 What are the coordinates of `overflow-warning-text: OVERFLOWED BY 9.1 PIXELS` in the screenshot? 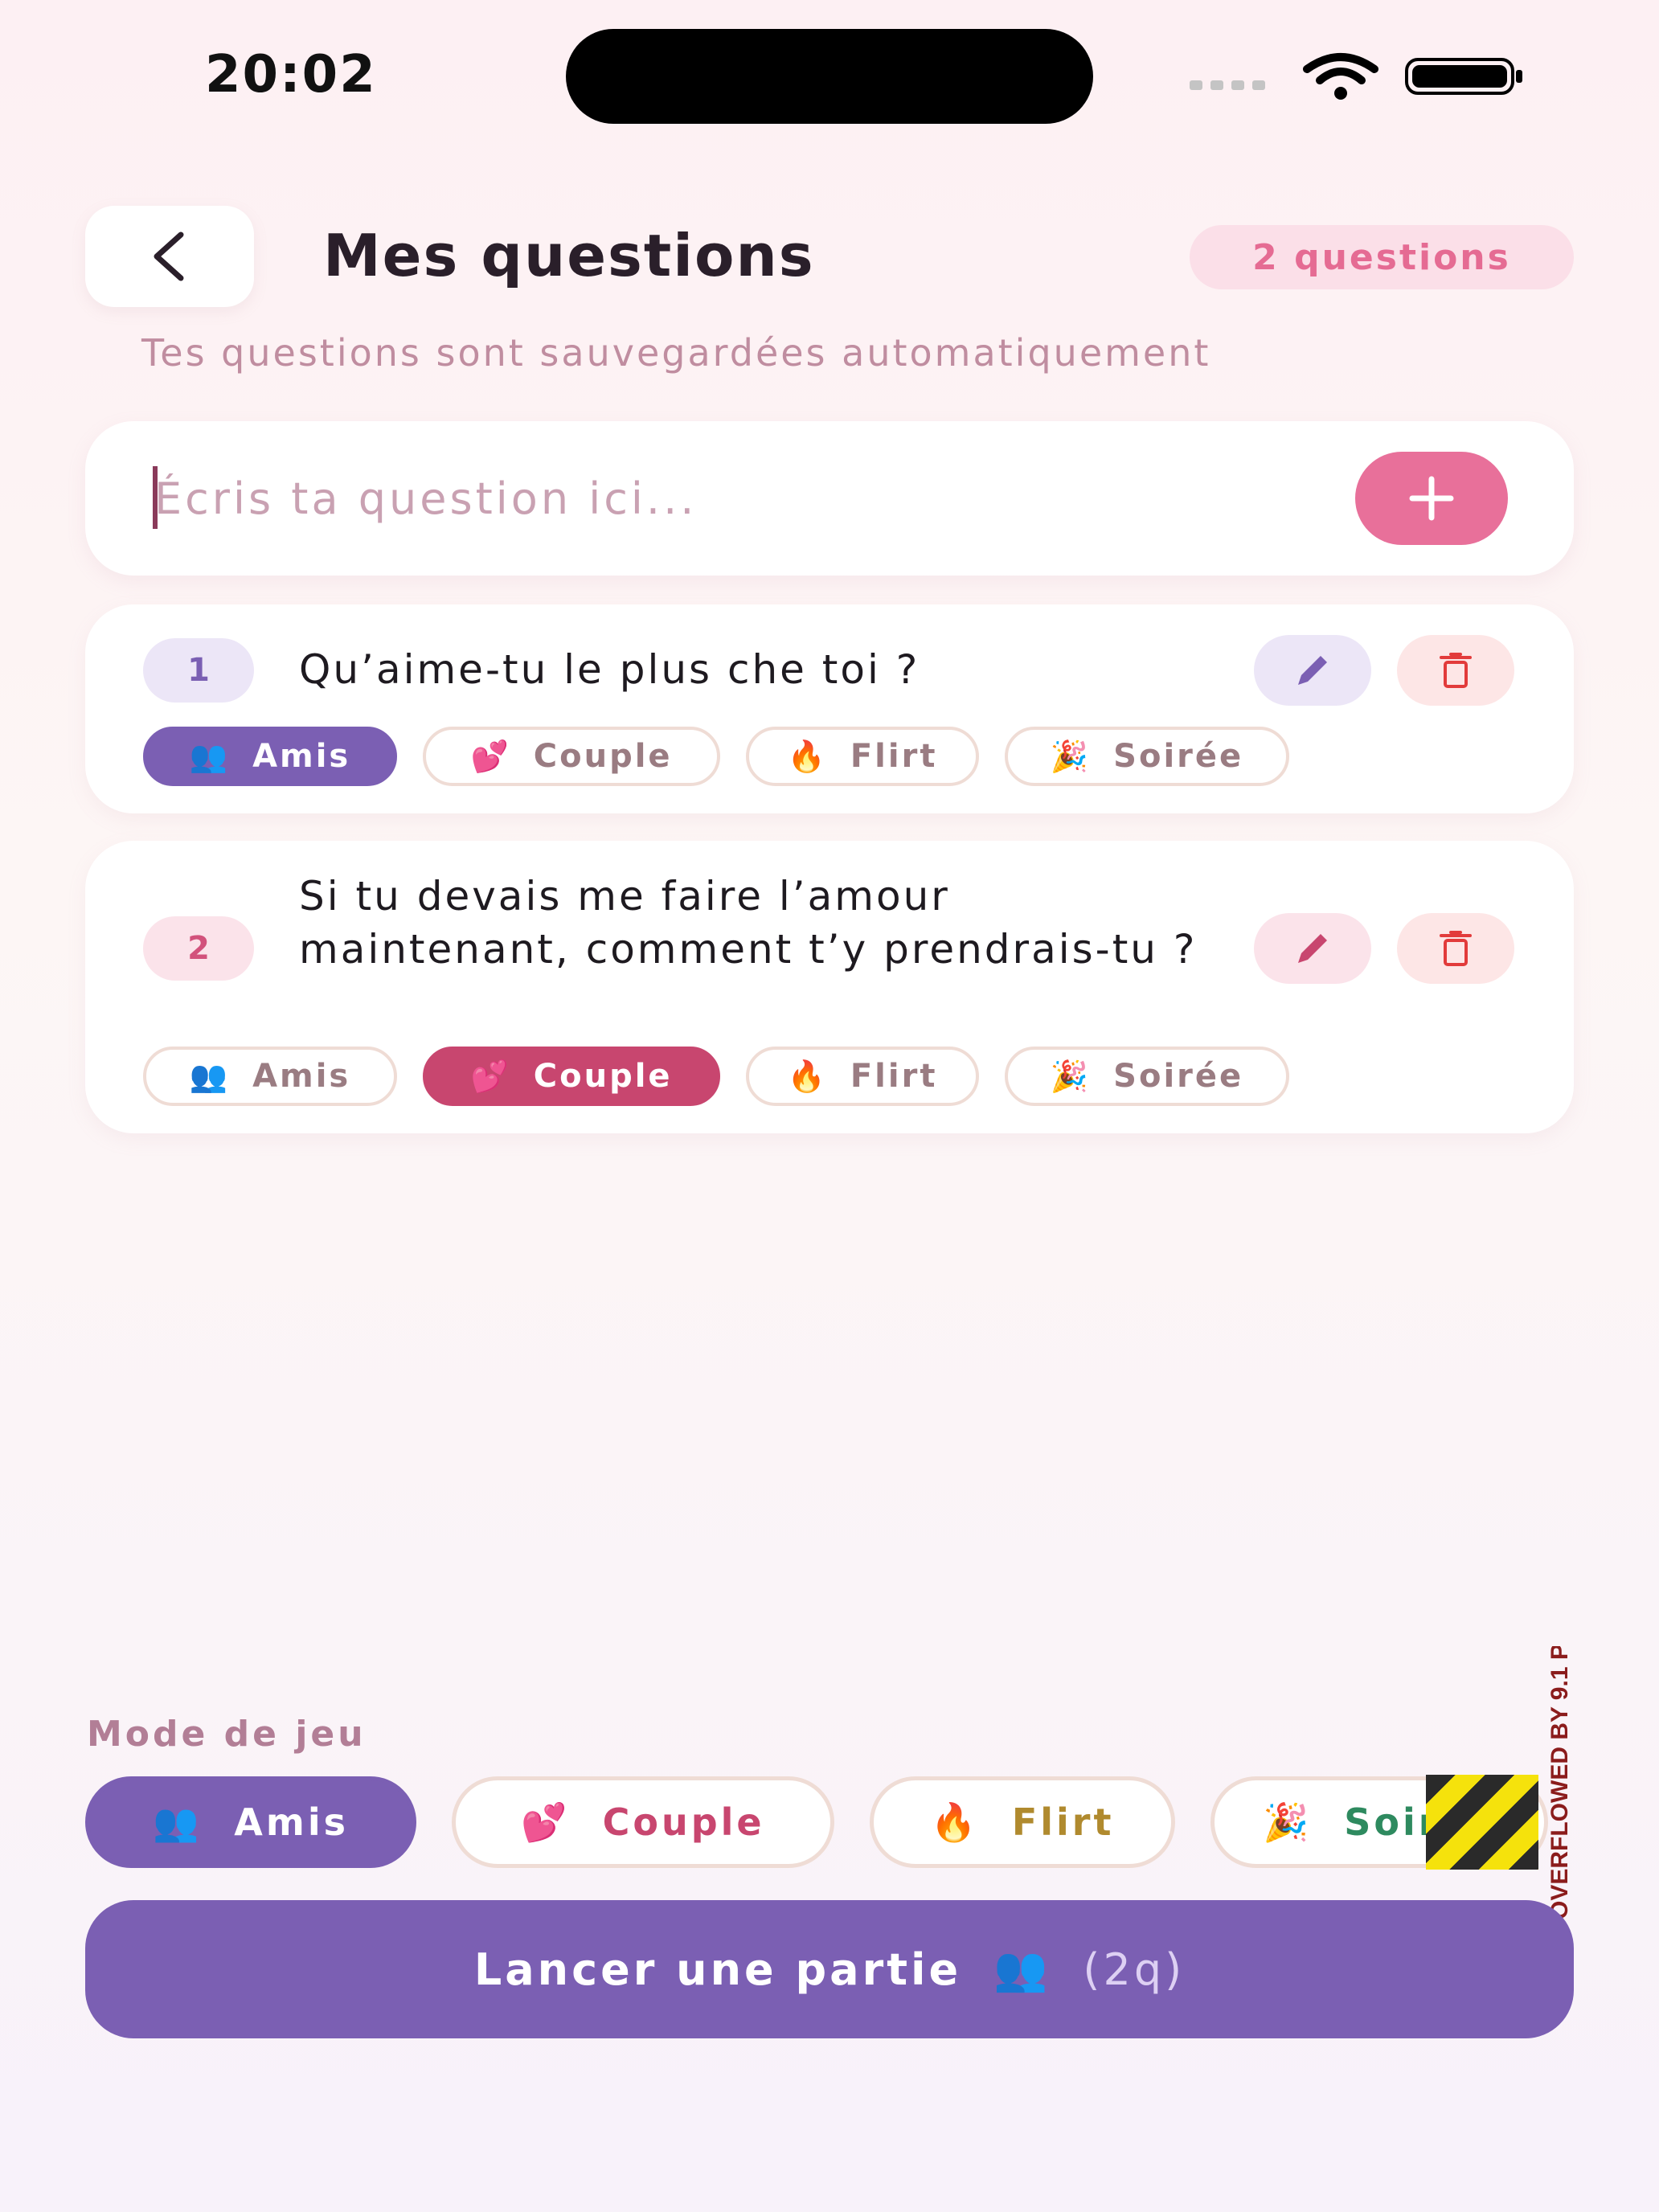 It's located at (1559, 1782).